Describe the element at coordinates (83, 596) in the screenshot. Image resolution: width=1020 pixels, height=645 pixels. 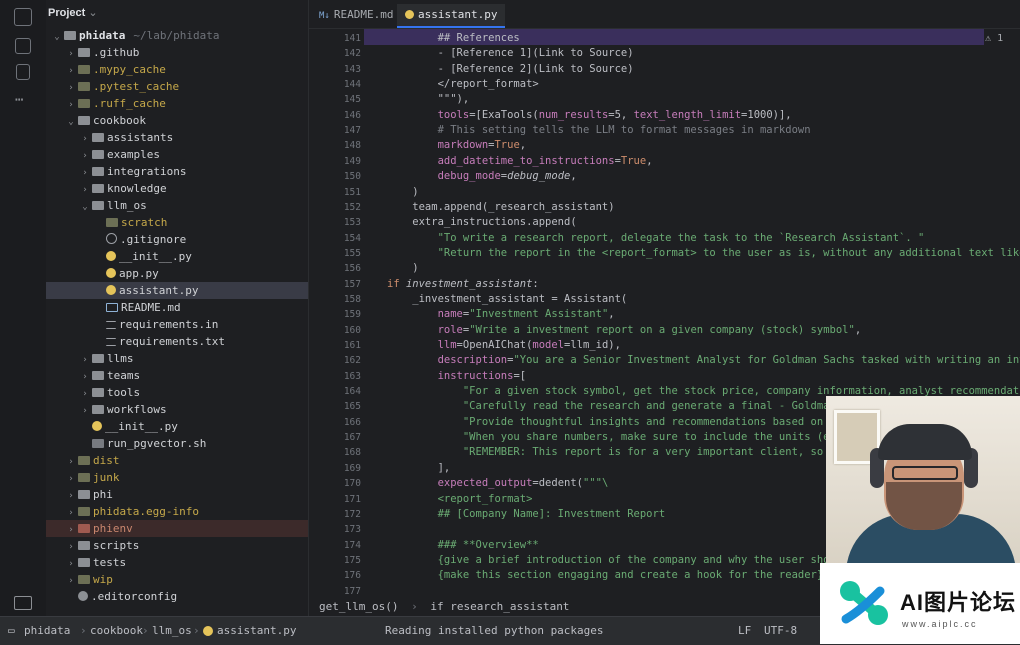
I see `config-file-icon` at that location.